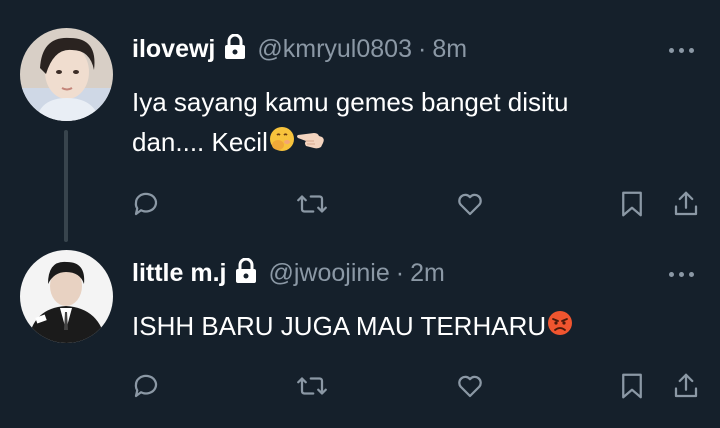 This screenshot has height=428, width=720. Describe the element at coordinates (560, 328) in the screenshot. I see `angry-face-emoji` at that location.